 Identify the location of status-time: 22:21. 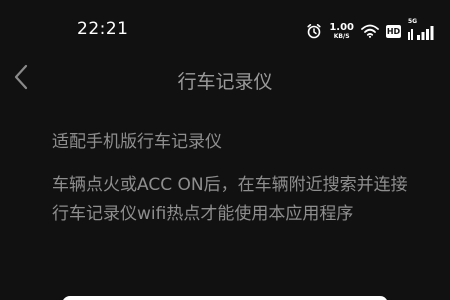
(103, 29).